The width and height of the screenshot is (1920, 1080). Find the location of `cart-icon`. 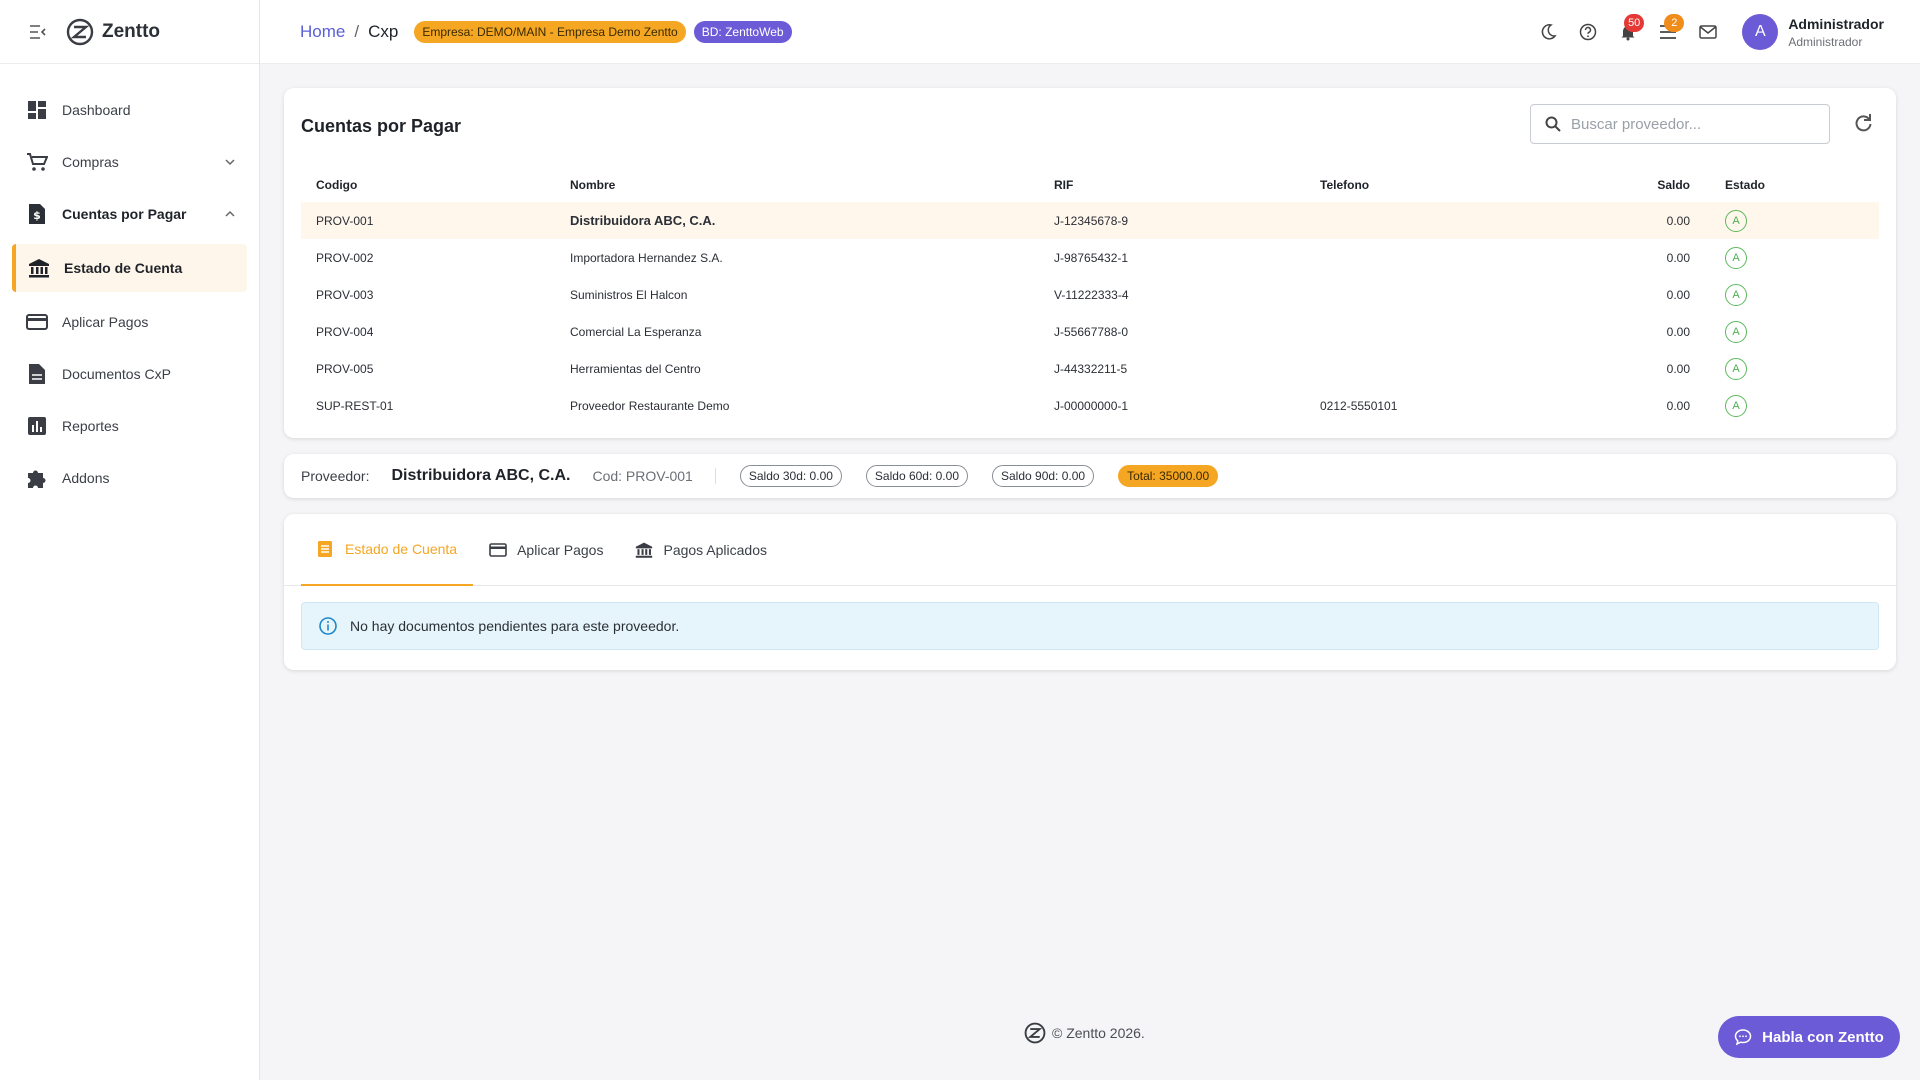

cart-icon is located at coordinates (37, 162).